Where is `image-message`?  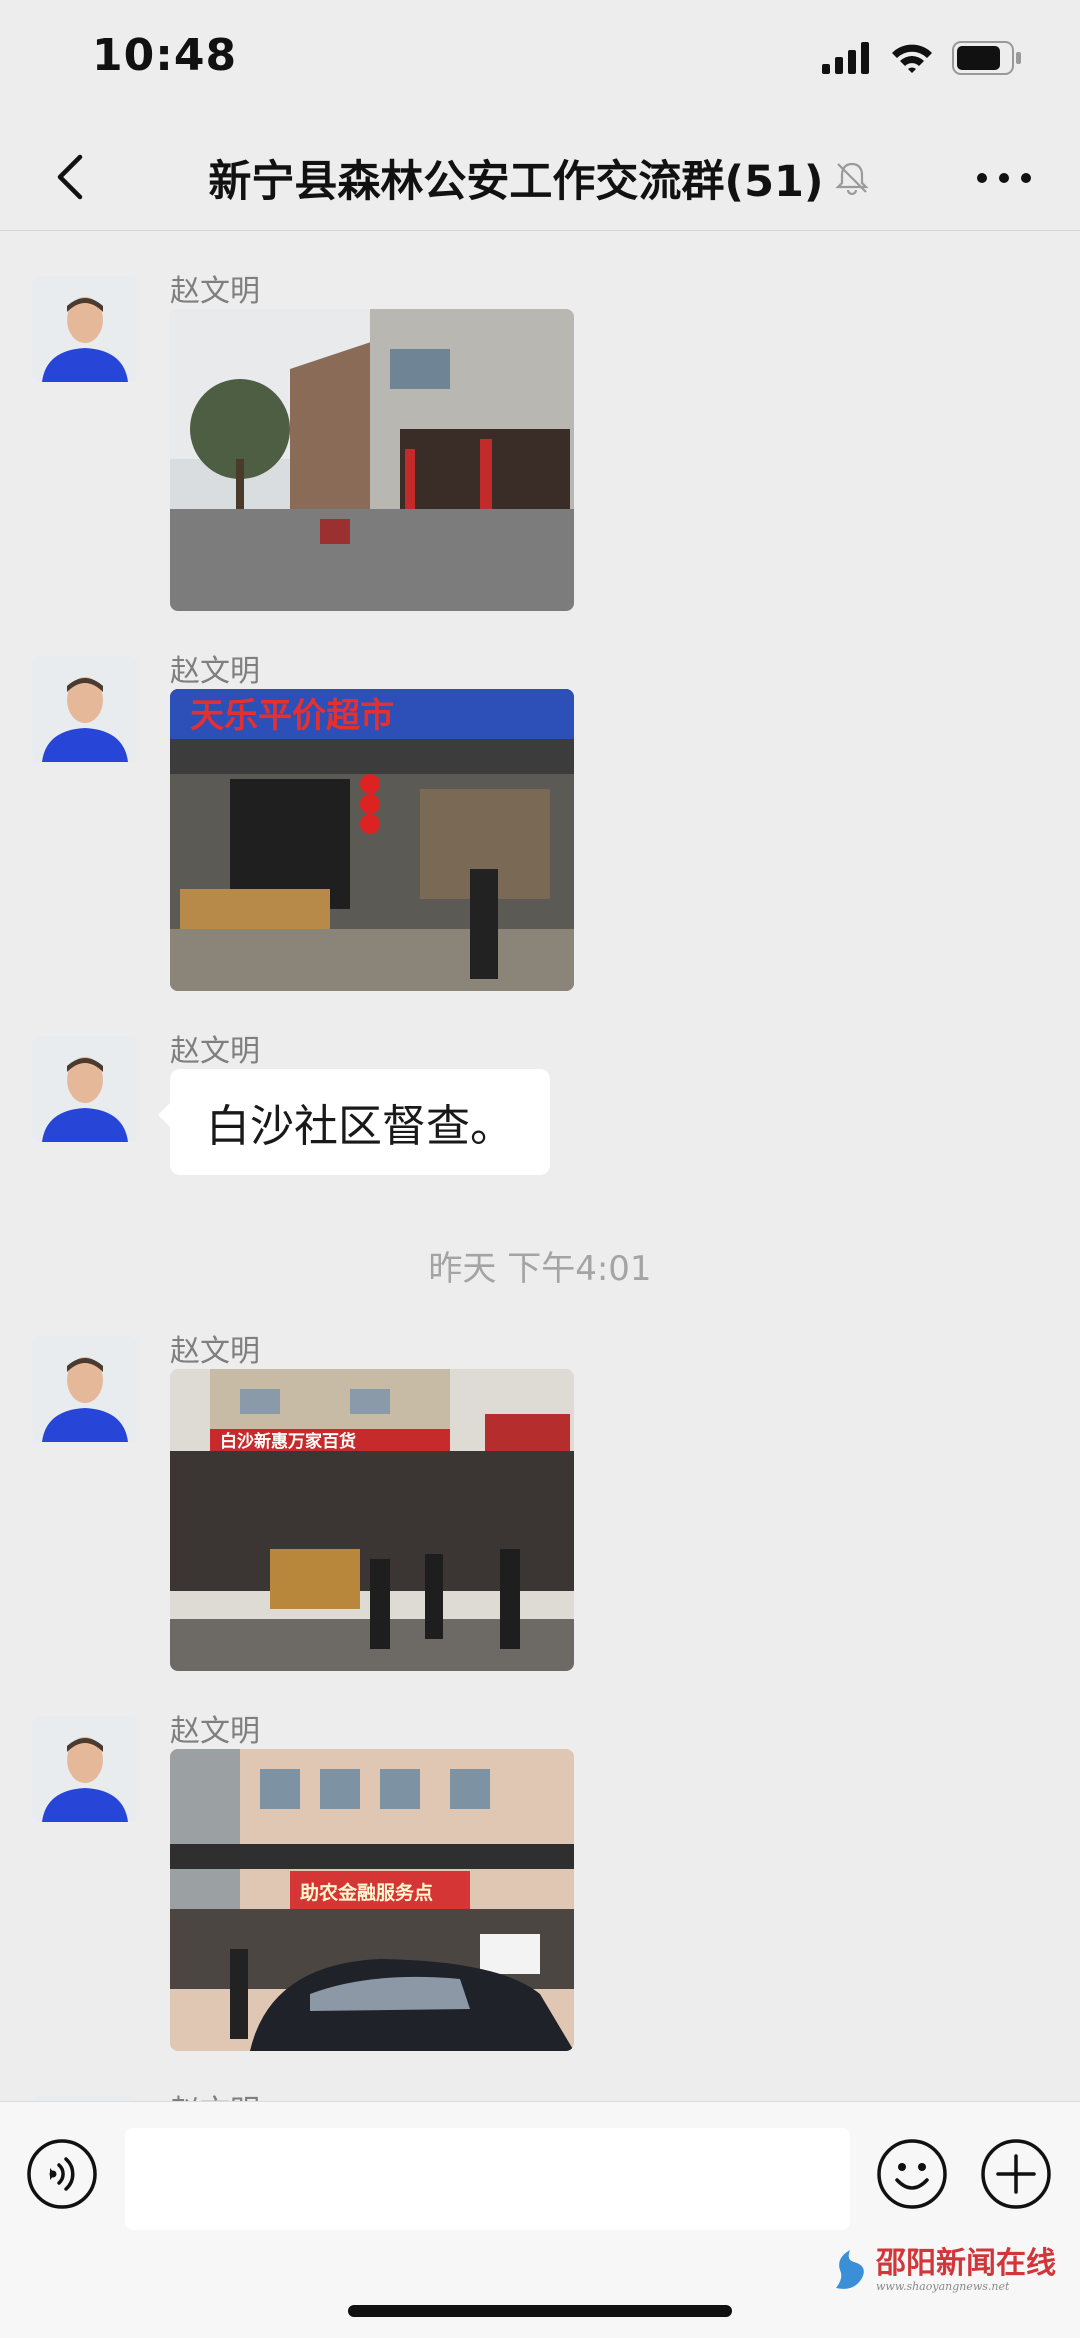 image-message is located at coordinates (372, 460).